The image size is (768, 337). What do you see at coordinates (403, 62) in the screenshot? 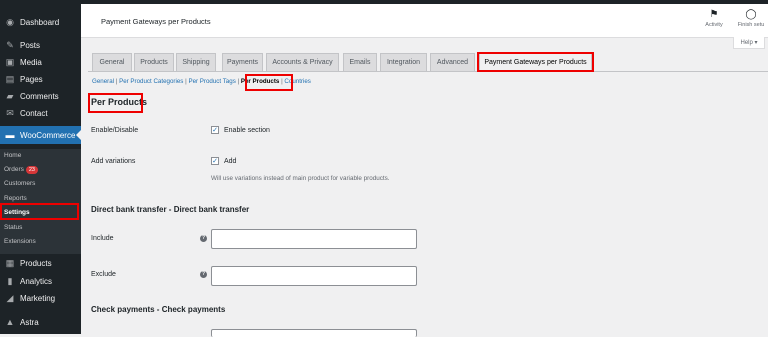
I see `tab-integration: Integration` at bounding box center [403, 62].